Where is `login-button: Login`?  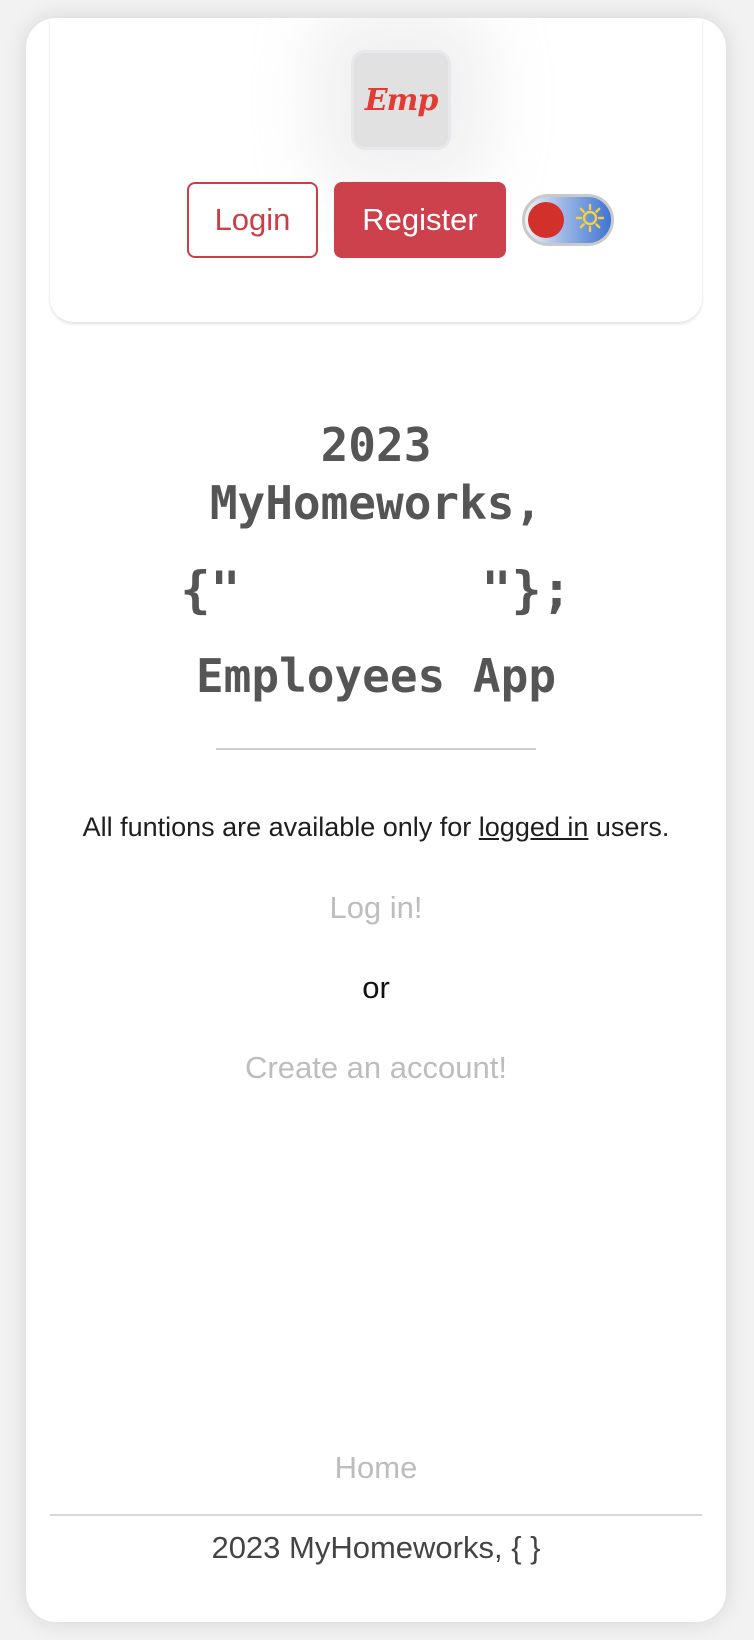 login-button: Login is located at coordinates (252, 220).